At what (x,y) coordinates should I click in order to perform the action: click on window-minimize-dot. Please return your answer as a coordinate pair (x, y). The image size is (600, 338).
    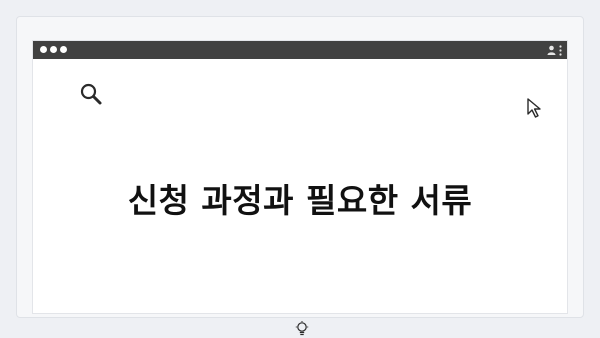
    Looking at the image, I should click on (53, 49).